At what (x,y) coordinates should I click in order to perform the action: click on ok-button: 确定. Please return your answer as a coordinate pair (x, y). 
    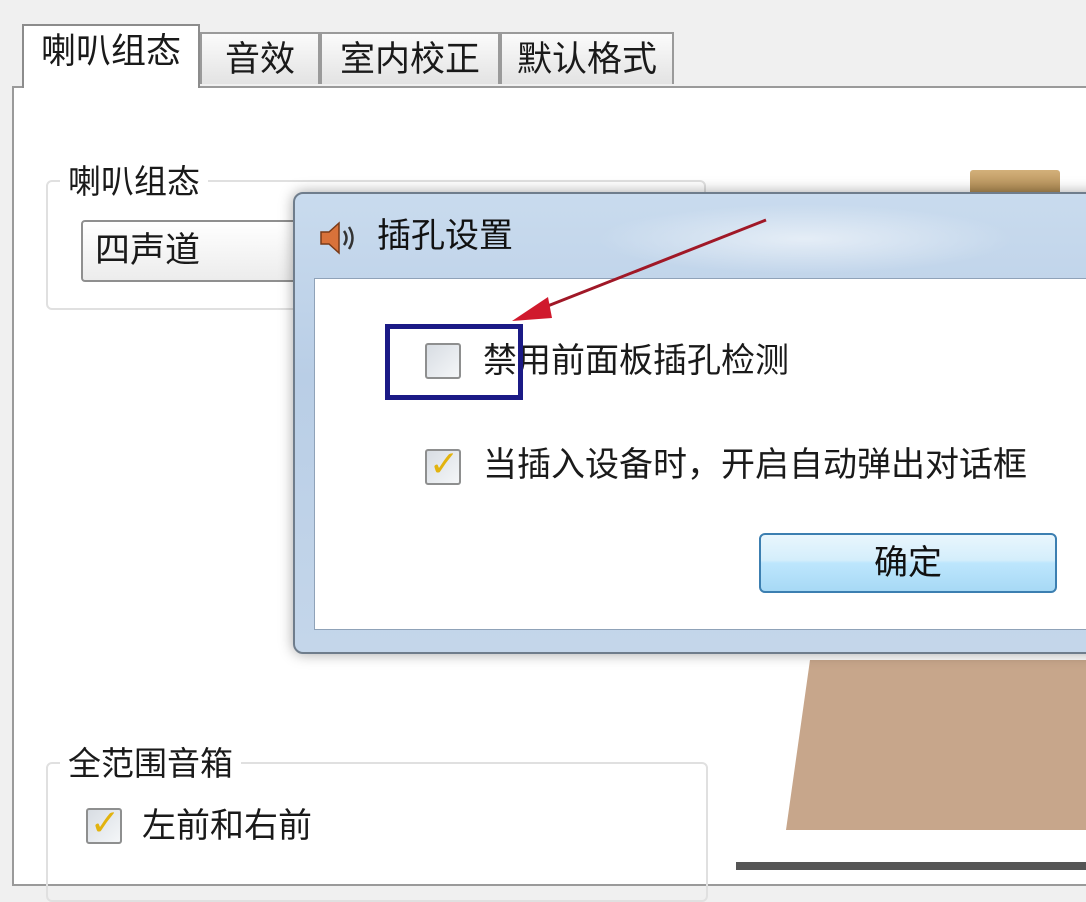
    Looking at the image, I should click on (908, 563).